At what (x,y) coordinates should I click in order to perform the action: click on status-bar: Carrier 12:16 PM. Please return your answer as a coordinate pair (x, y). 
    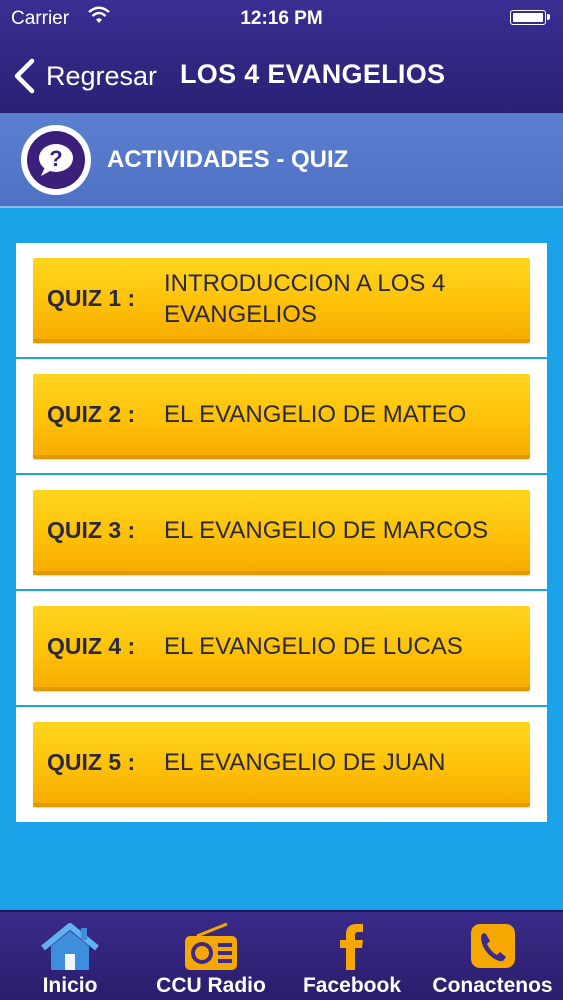
    Looking at the image, I should click on (281, 19).